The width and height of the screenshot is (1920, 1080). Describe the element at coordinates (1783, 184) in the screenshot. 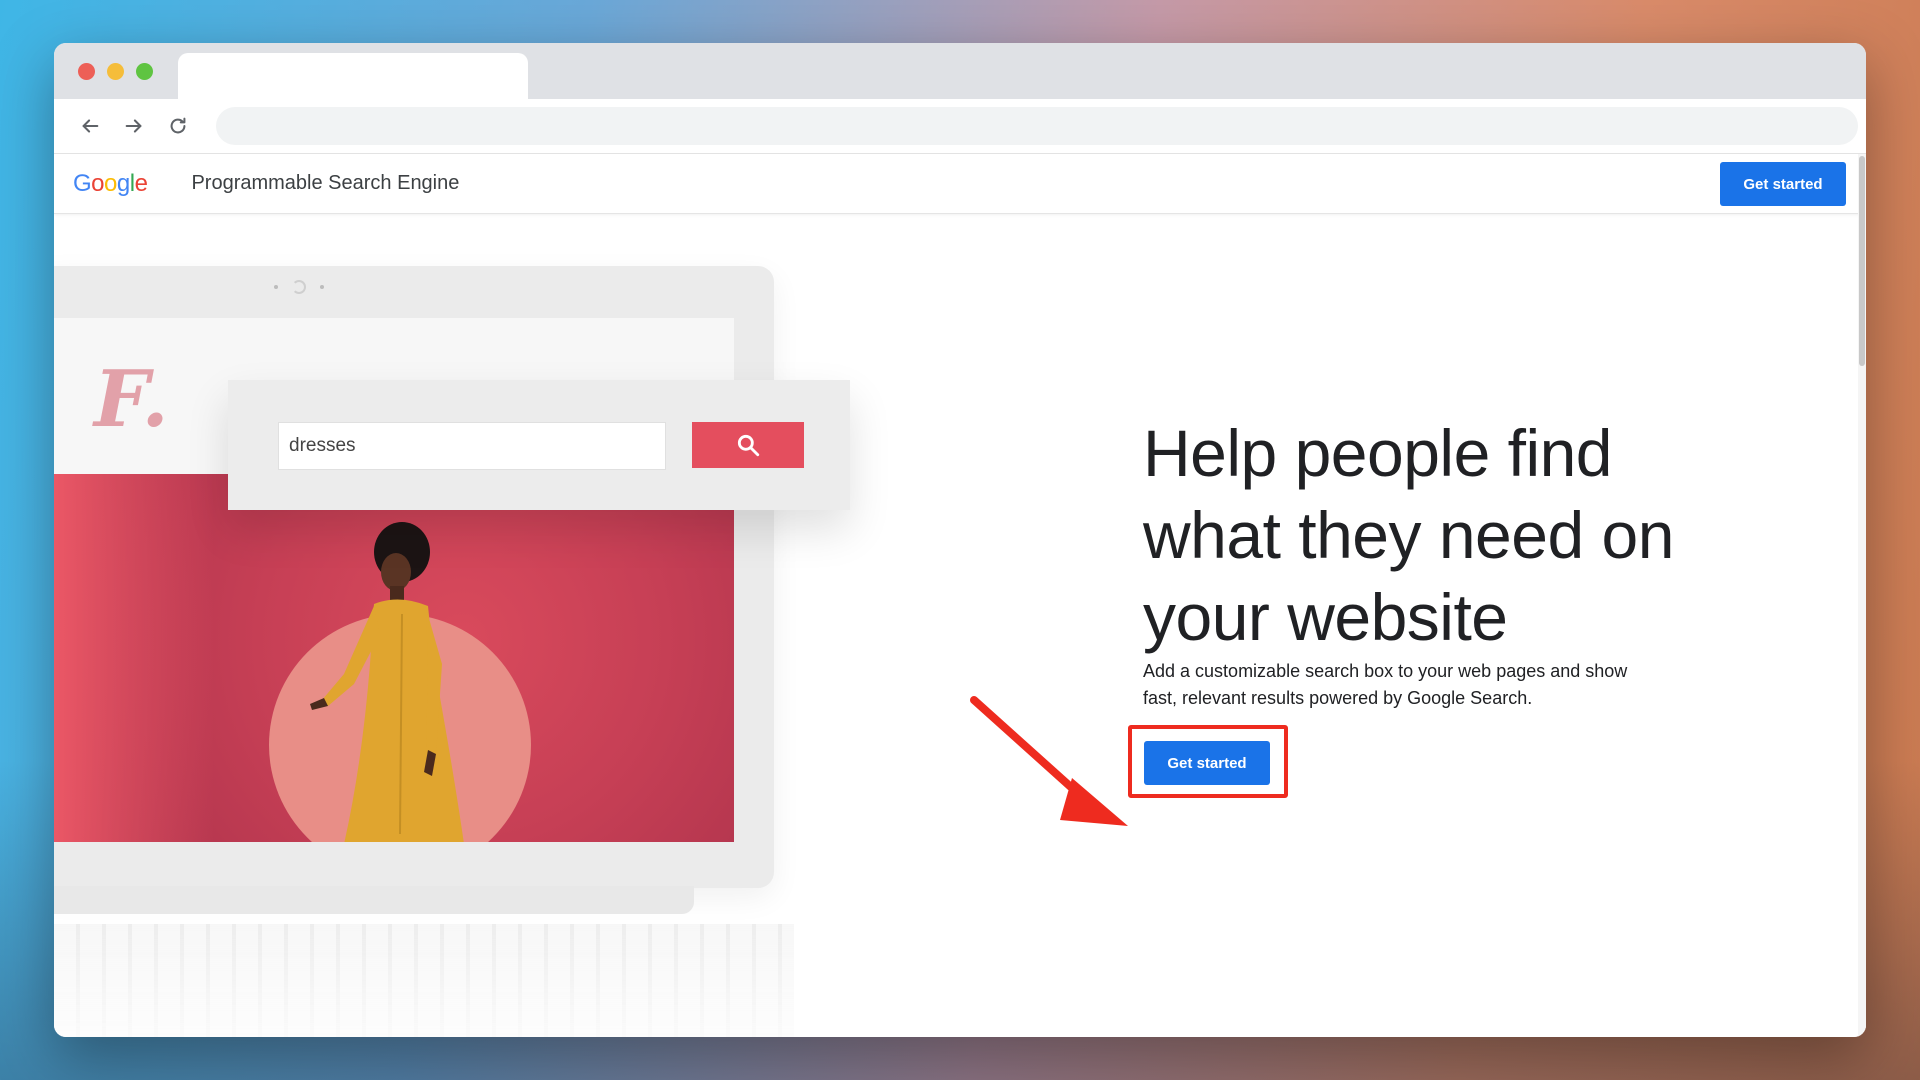

I see `header-get-started-button: Get started` at that location.